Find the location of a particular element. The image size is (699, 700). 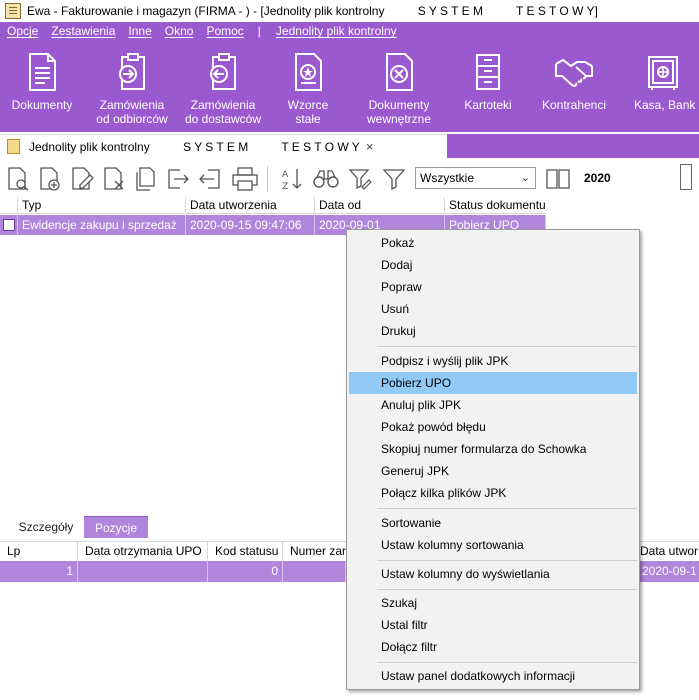

ribbon-zamowienia-dostawcow-button: Zamówienia do dostawców is located at coordinates (223, 86).